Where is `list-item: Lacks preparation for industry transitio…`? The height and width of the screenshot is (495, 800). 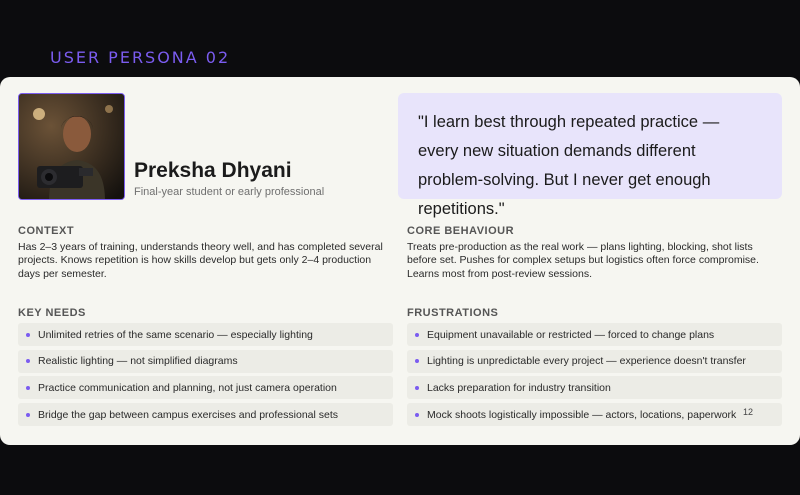 list-item: Lacks preparation for industry transitio… is located at coordinates (594, 388).